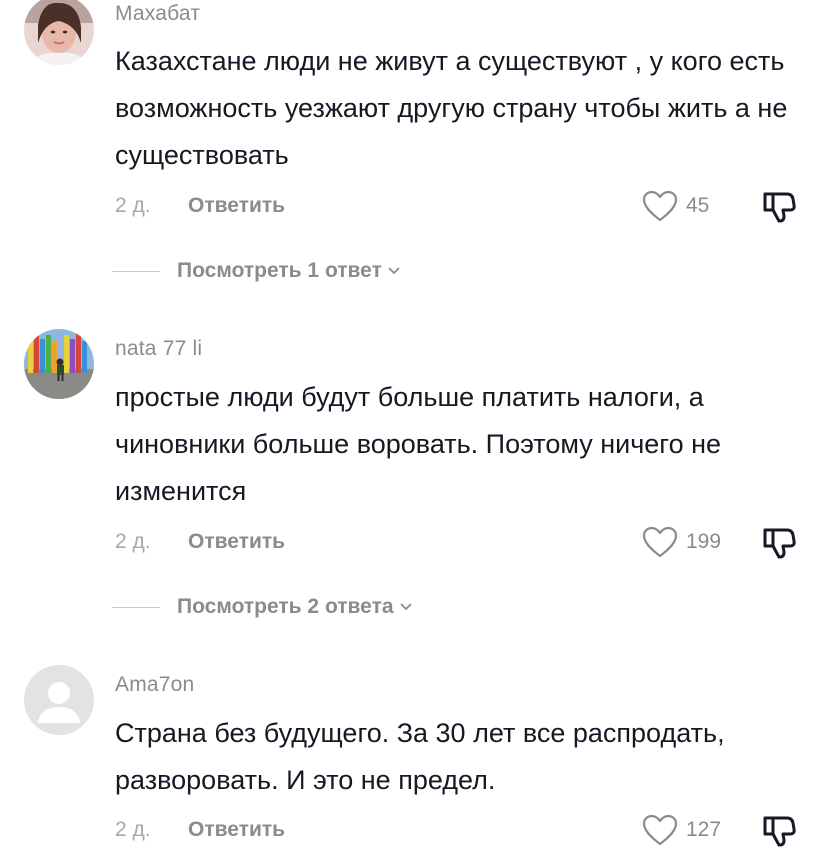 Image resolution: width=826 pixels, height=855 pixels. What do you see at coordinates (460, 206) in the screenshot?
I see `comment-actions: 2 д. Ответить 45` at bounding box center [460, 206].